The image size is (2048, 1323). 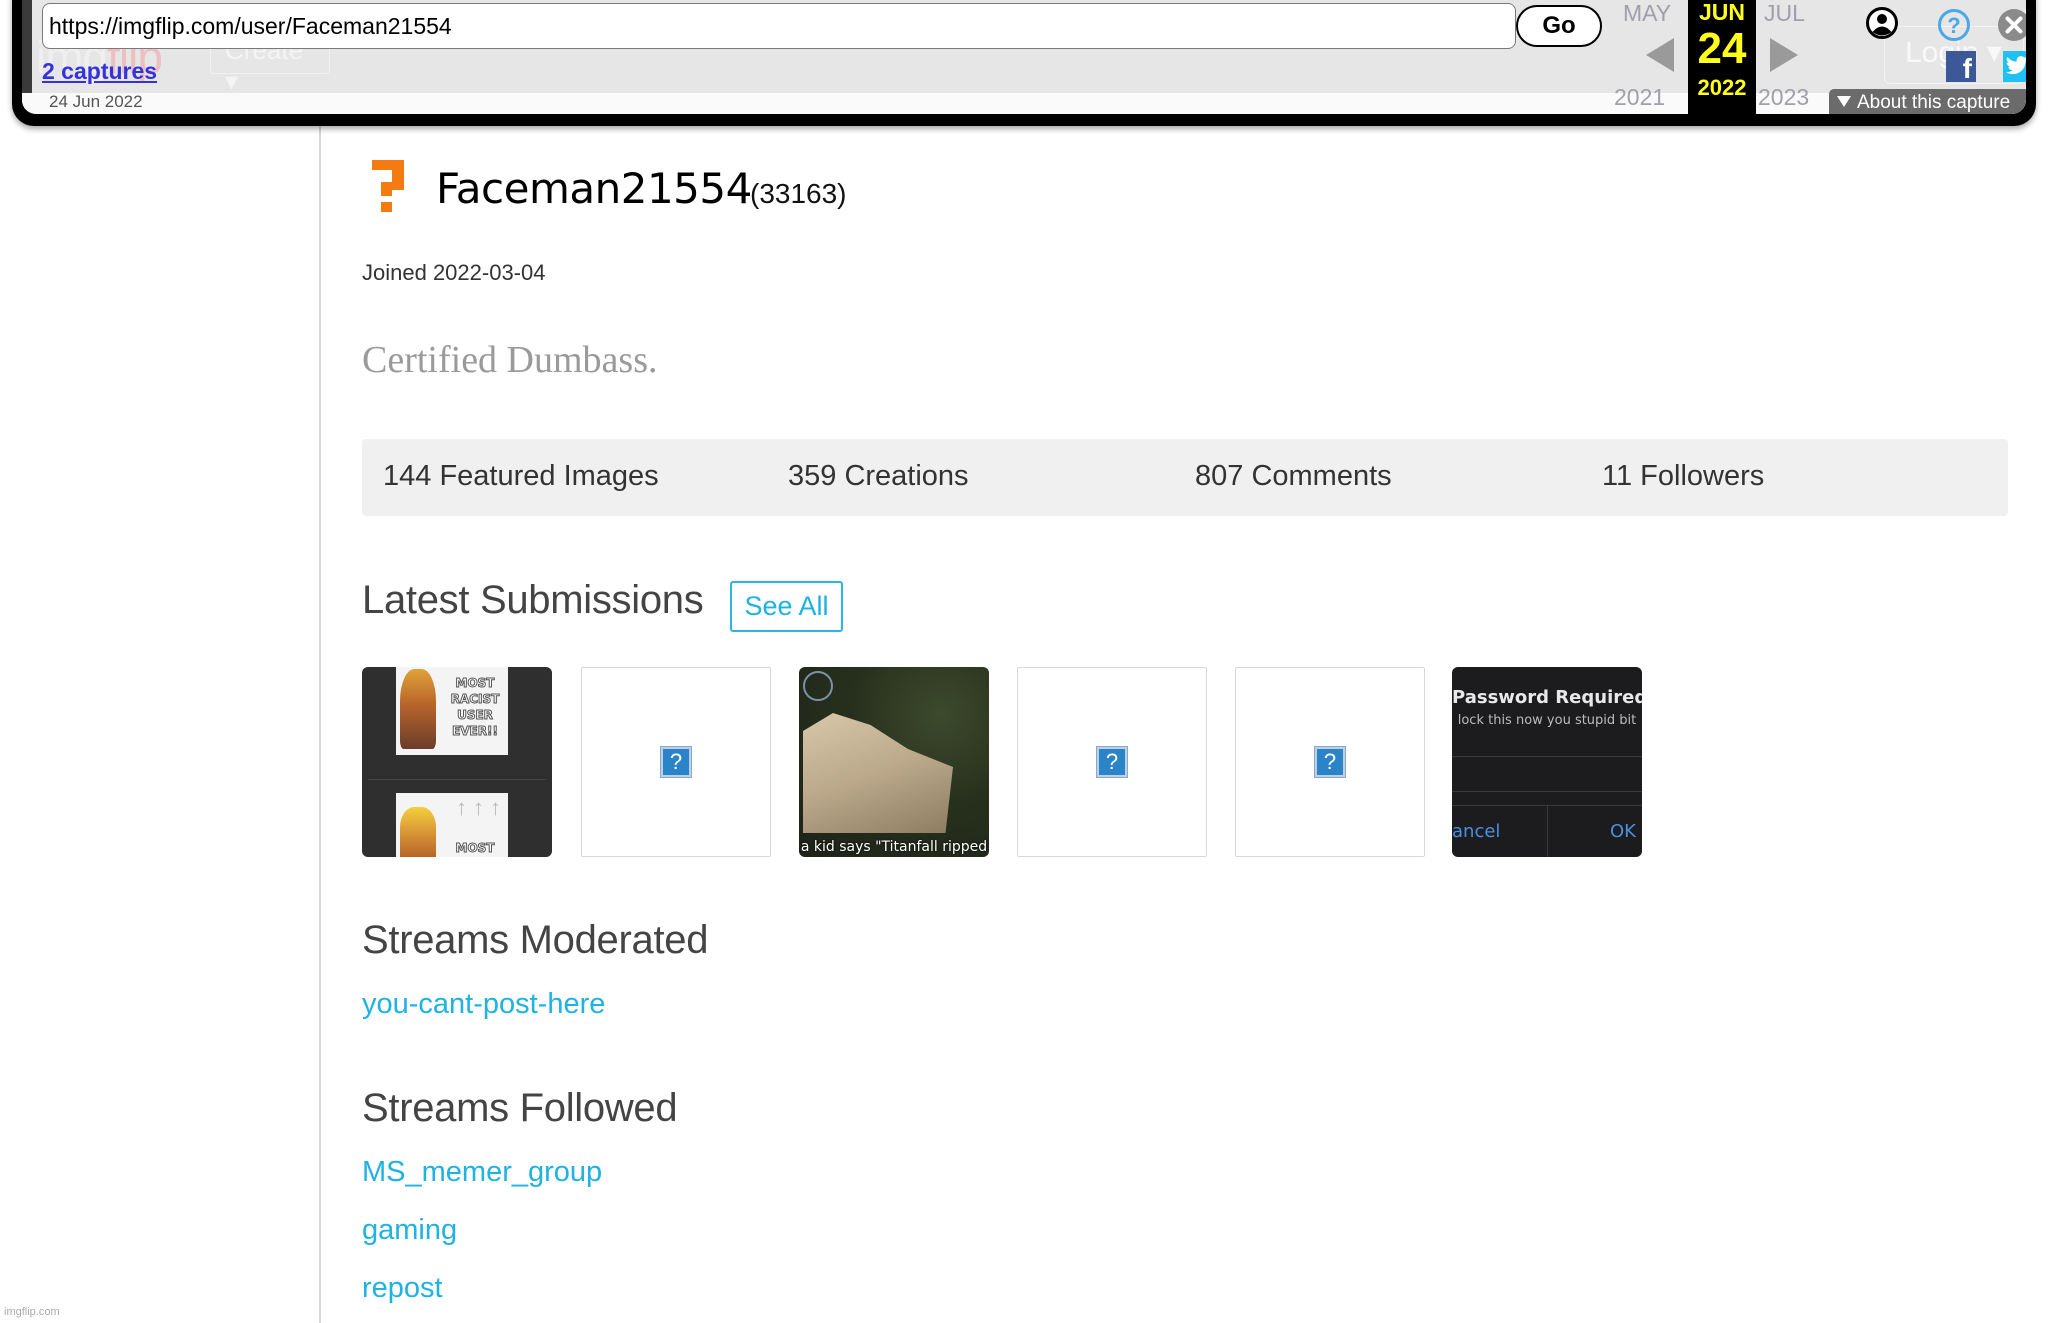 What do you see at coordinates (2011, 25) in the screenshot?
I see `close-icon` at bounding box center [2011, 25].